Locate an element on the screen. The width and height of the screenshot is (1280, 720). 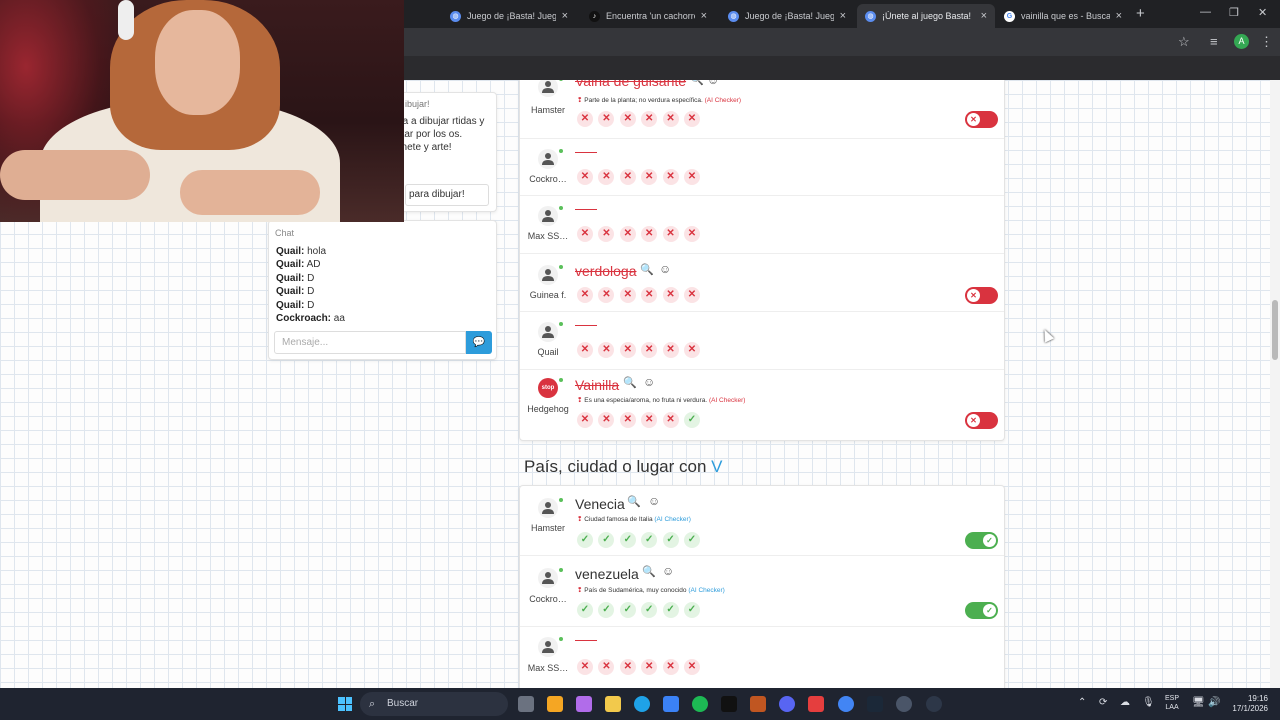
obs-icon is located at coordinates (904, 704).